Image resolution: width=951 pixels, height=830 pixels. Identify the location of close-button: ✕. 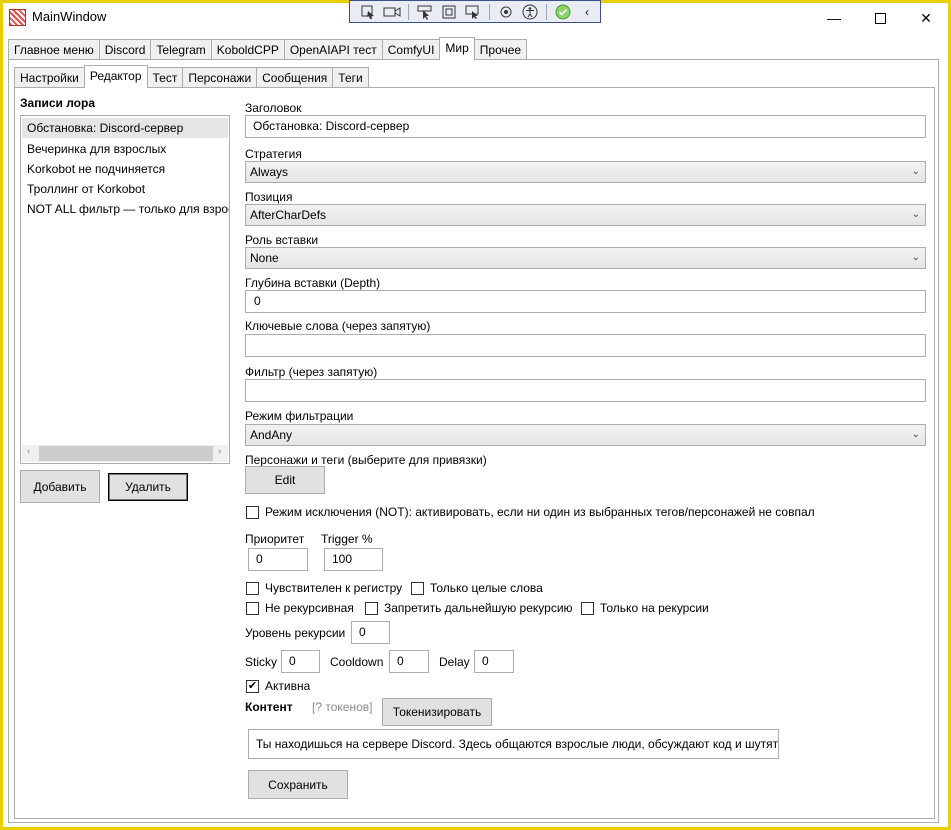
(926, 18).